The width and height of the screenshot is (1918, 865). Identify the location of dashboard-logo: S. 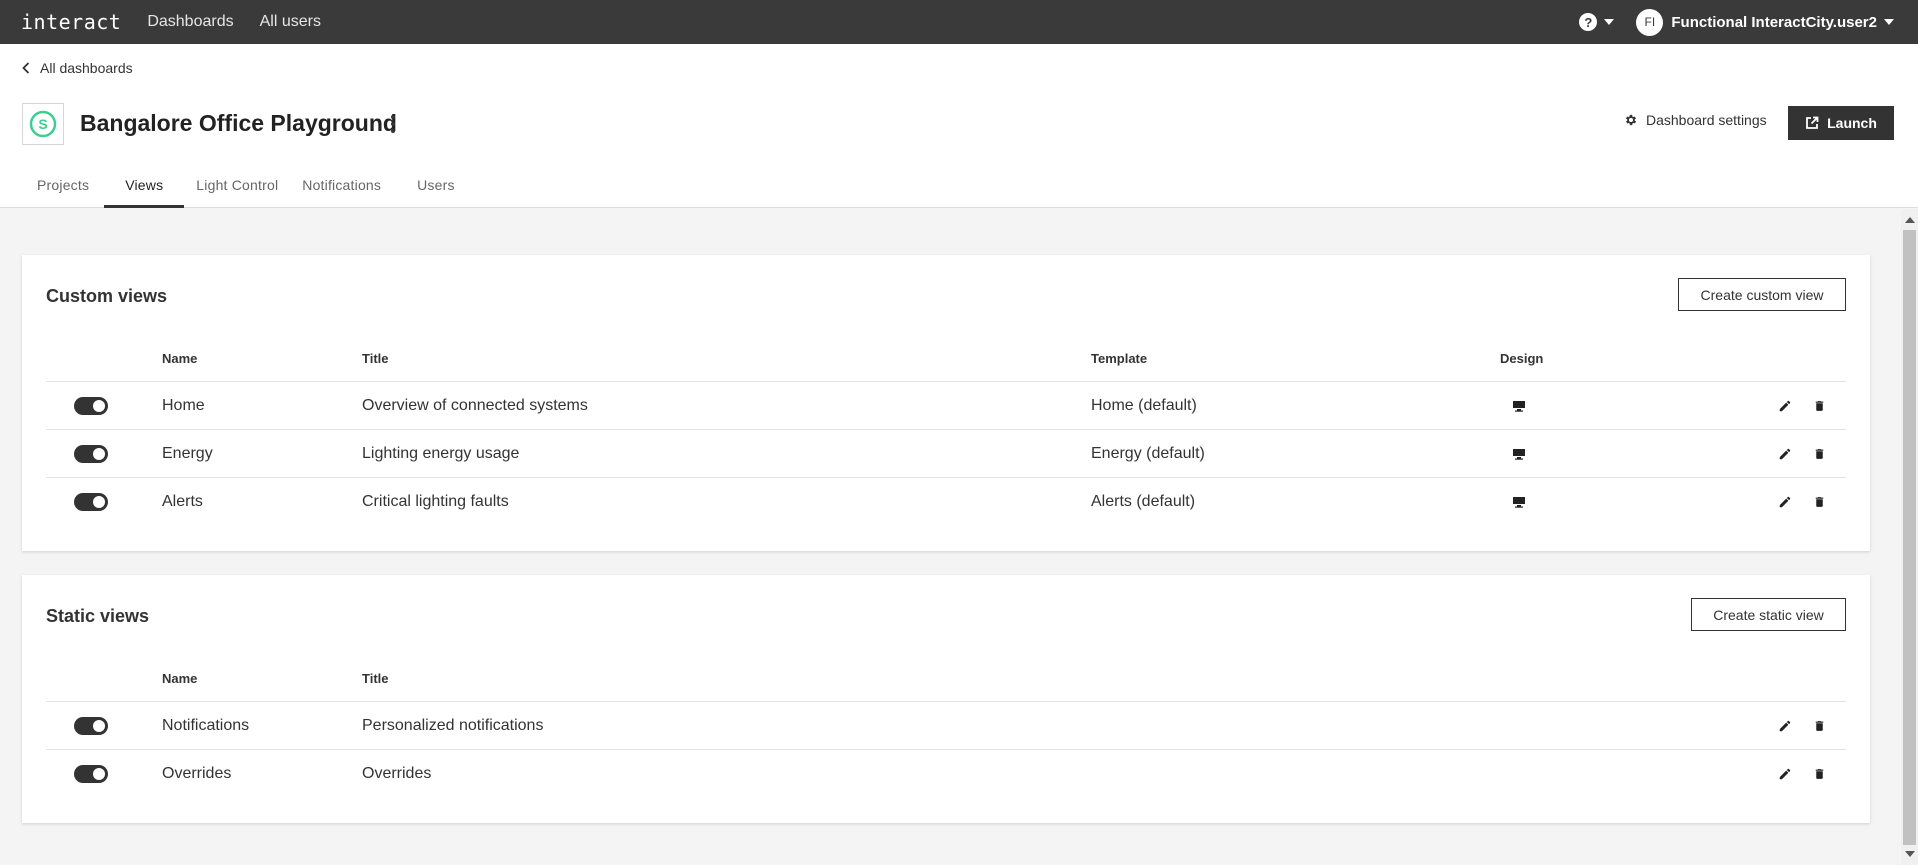
(43, 124).